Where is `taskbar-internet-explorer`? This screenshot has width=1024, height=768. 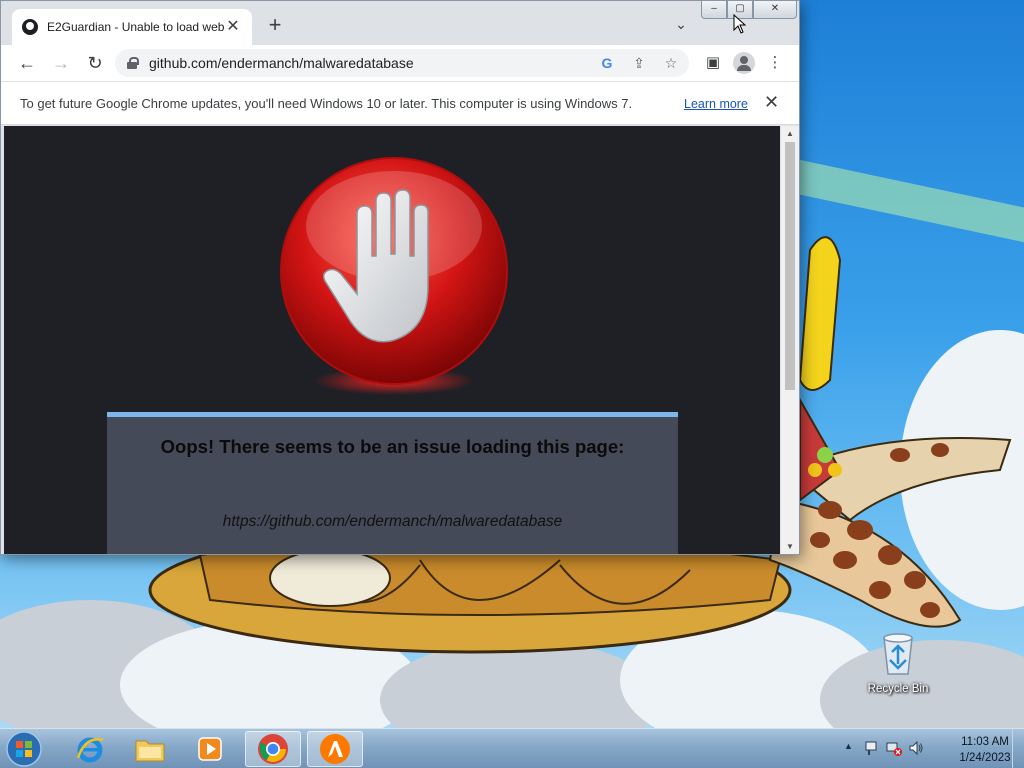 taskbar-internet-explorer is located at coordinates (90, 749).